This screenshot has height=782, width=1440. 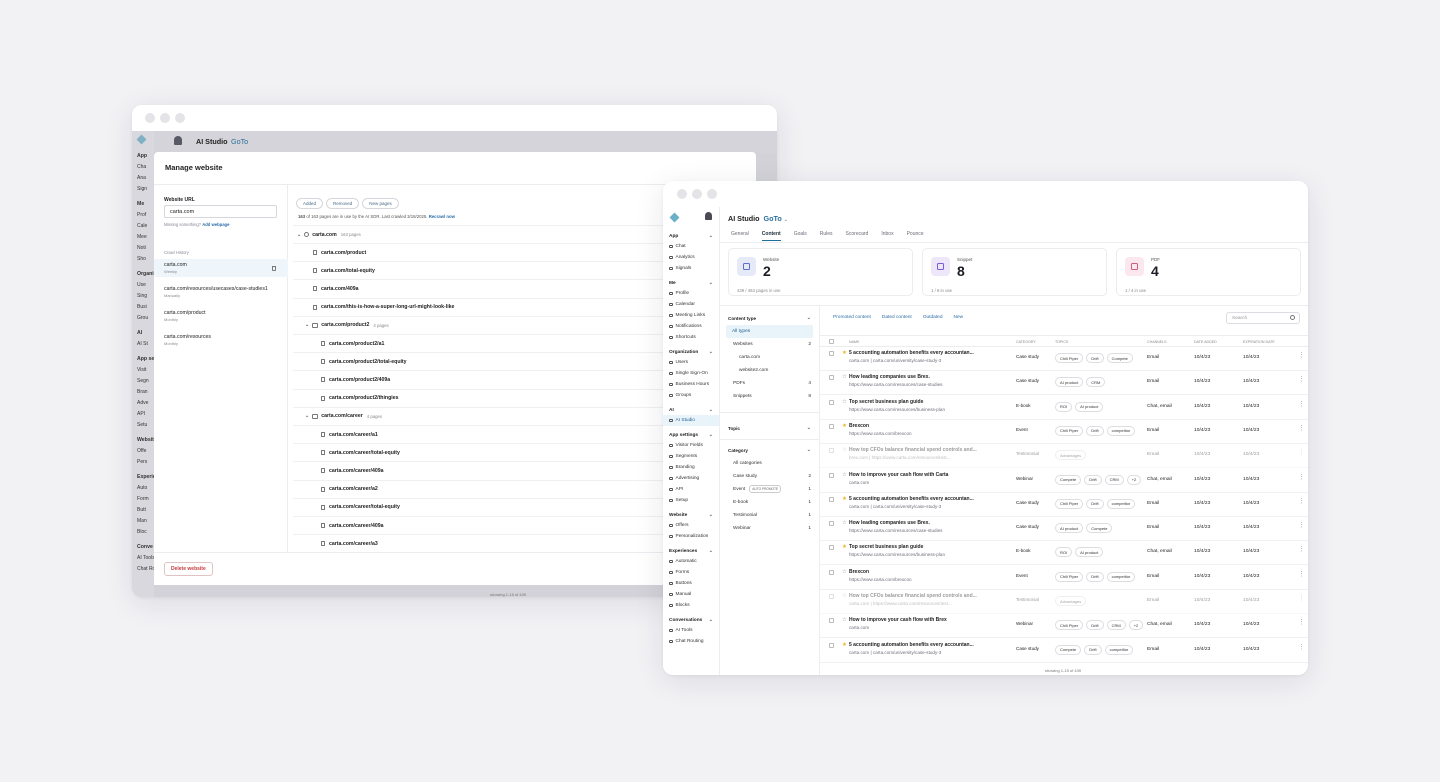 What do you see at coordinates (769, 383) in the screenshot?
I see `content-type-pdfs: PDFs 4` at bounding box center [769, 383].